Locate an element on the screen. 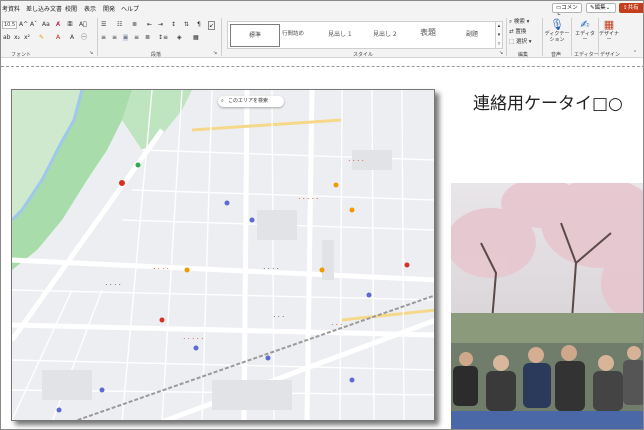  char-shading-icon: A is located at coordinates (72, 37).